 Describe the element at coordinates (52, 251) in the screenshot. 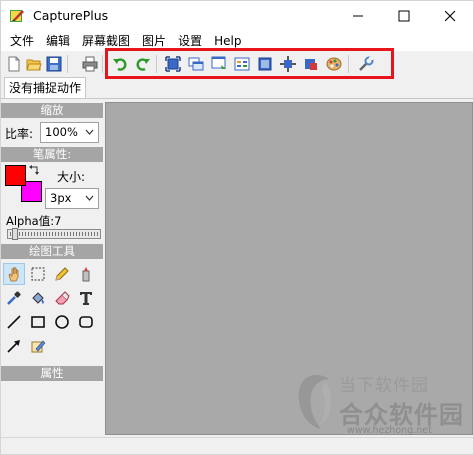

I see `tools-header: 绘图工具` at that location.